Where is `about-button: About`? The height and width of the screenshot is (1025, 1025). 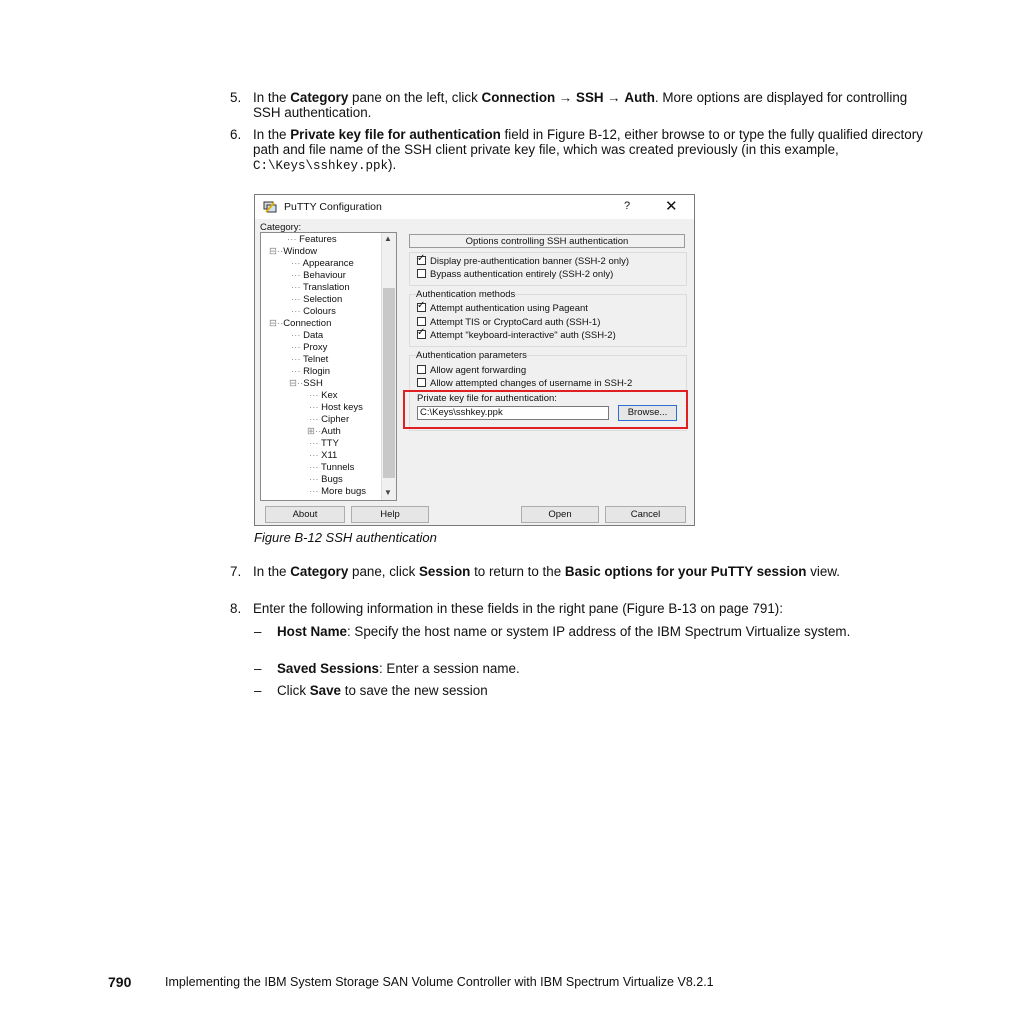 about-button: About is located at coordinates (305, 514).